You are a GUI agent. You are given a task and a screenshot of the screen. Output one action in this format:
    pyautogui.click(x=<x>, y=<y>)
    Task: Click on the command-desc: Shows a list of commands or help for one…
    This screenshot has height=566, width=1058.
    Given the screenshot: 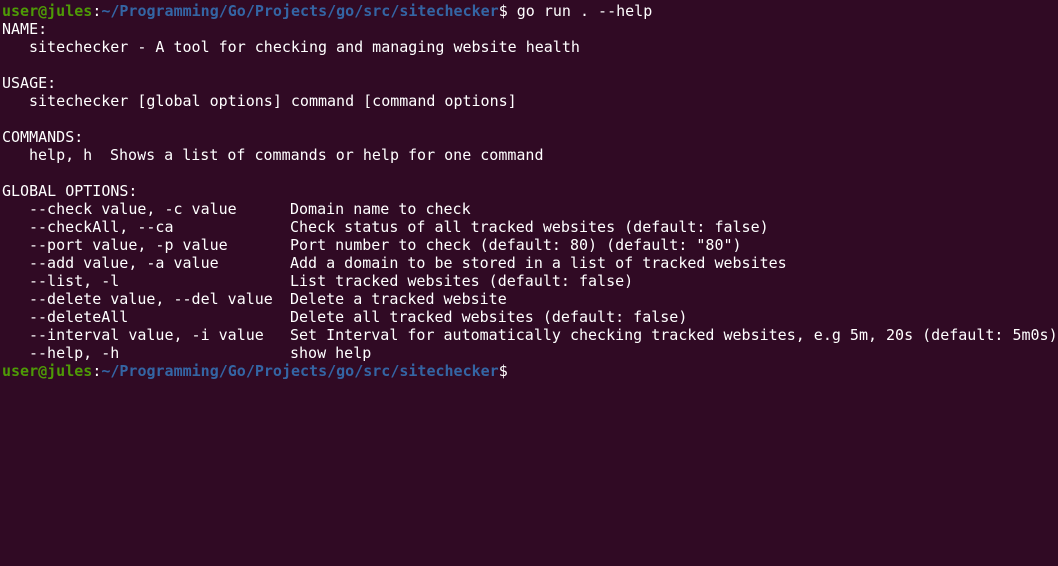 What is the action you would take?
    pyautogui.click(x=327, y=155)
    